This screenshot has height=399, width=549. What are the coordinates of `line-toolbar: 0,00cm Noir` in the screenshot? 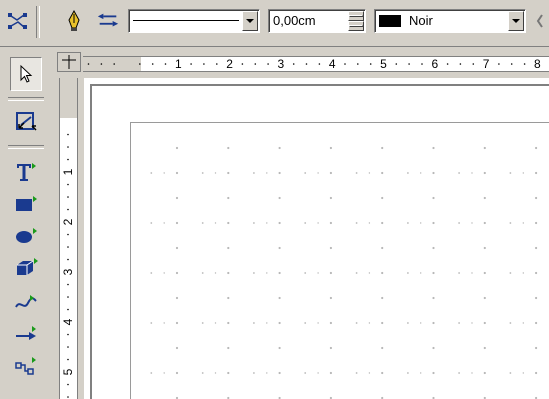 It's located at (274, 23).